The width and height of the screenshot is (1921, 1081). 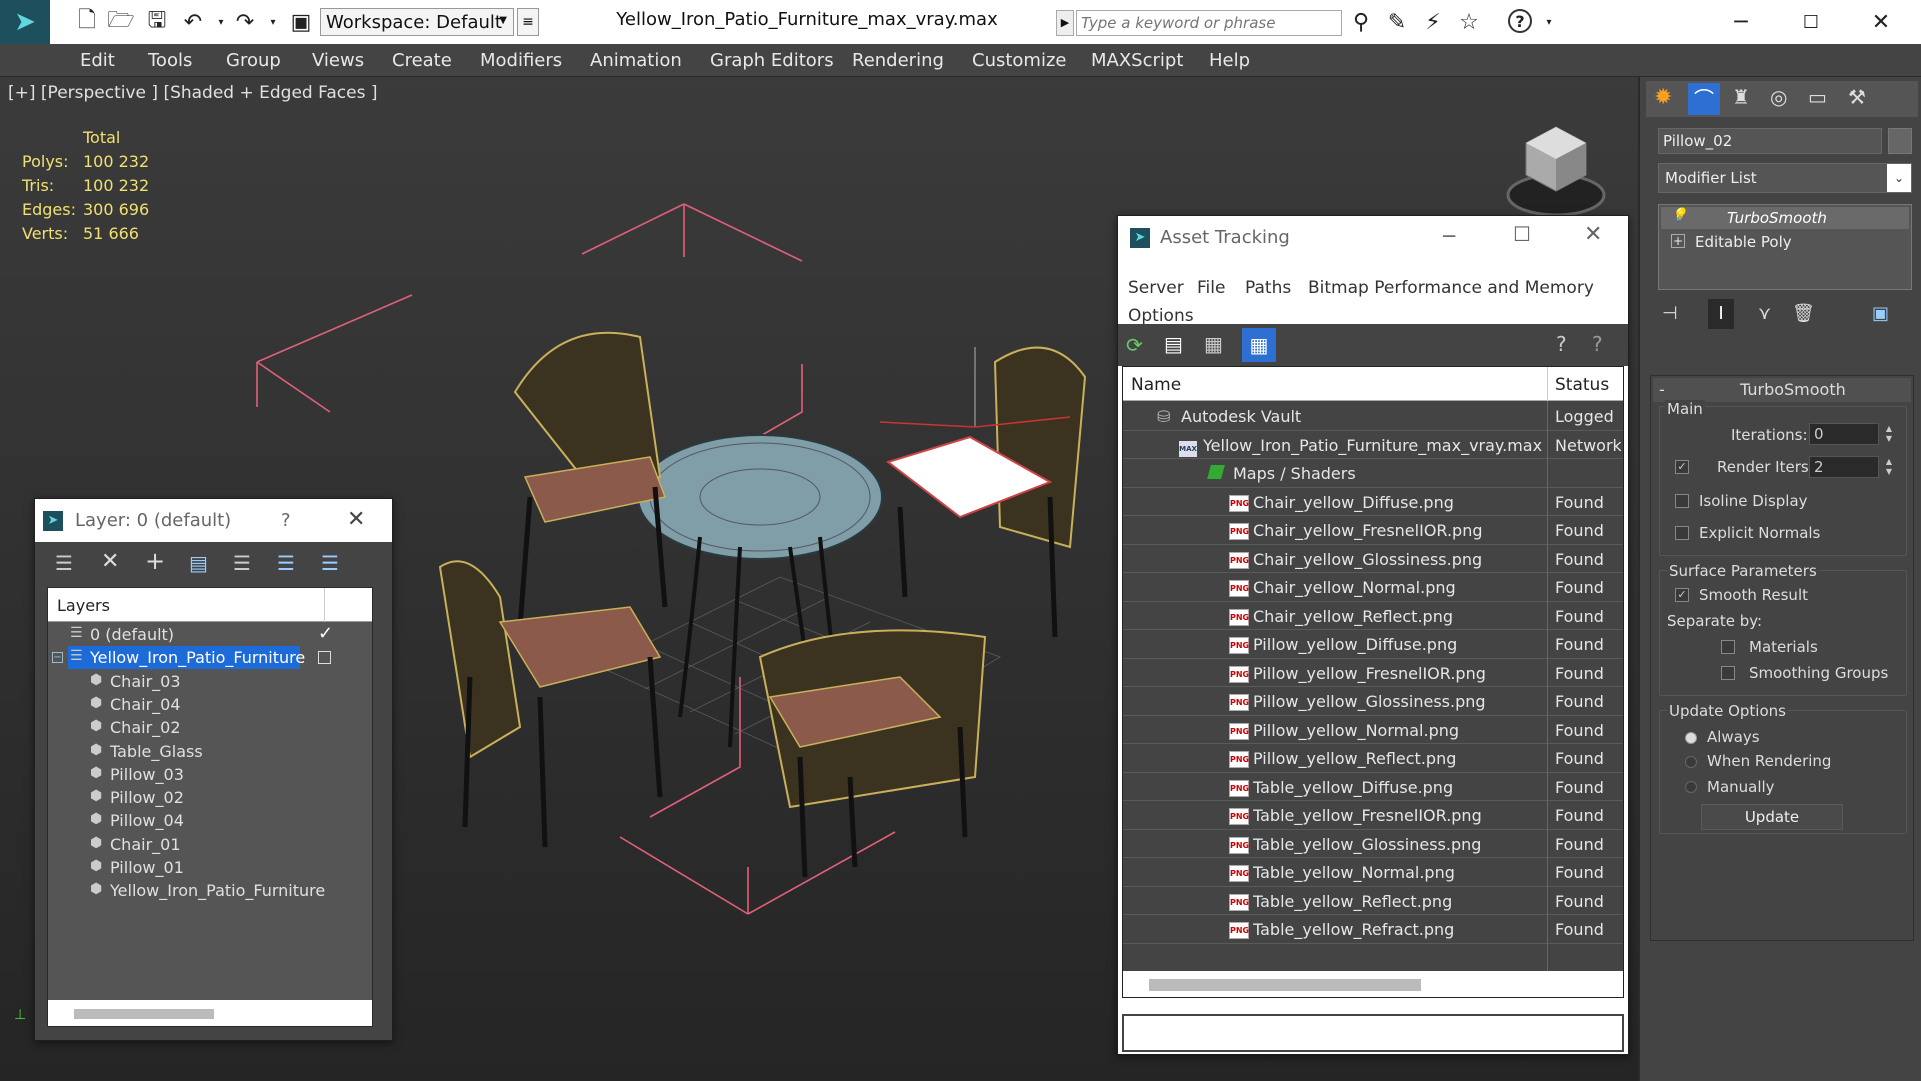 I want to click on tools-icon: ✎, so click(x=1397, y=22).